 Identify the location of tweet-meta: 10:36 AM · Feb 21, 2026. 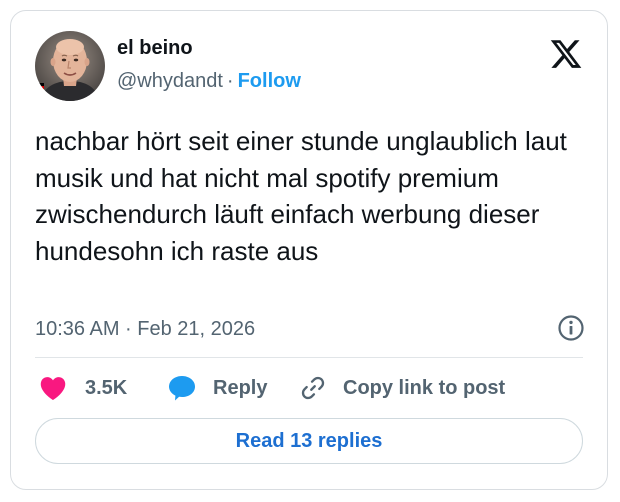
(310, 330).